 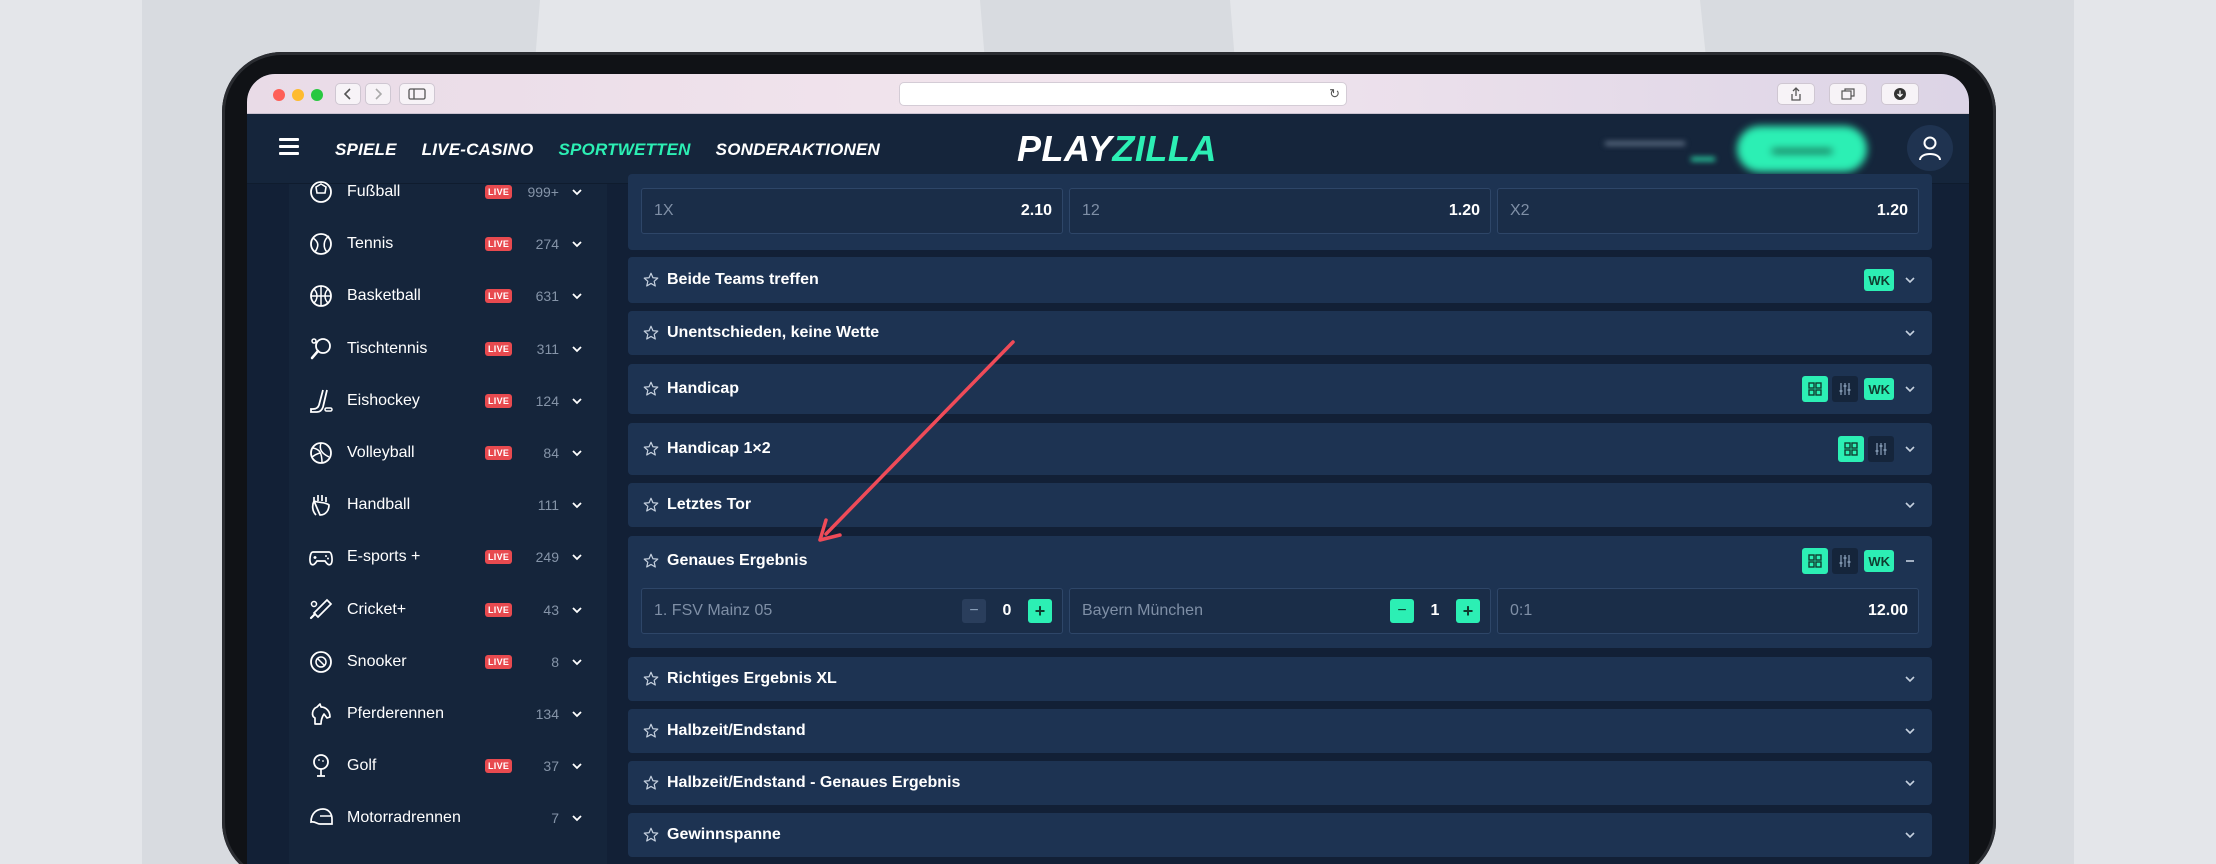 I want to click on hamburger-menu-icon, so click(x=289, y=147).